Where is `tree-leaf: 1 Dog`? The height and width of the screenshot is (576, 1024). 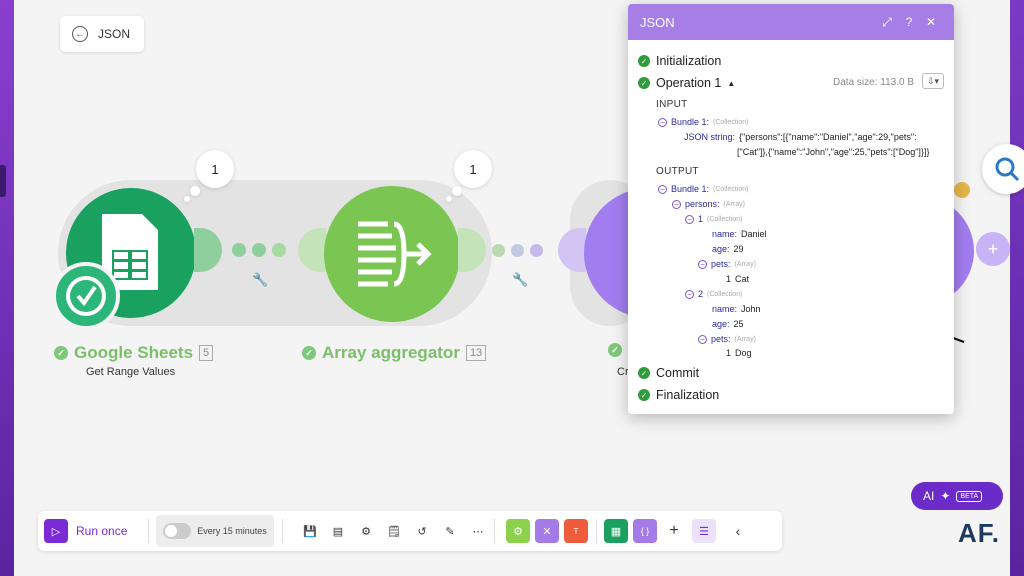
tree-leaf: 1 Dog is located at coordinates (739, 353).